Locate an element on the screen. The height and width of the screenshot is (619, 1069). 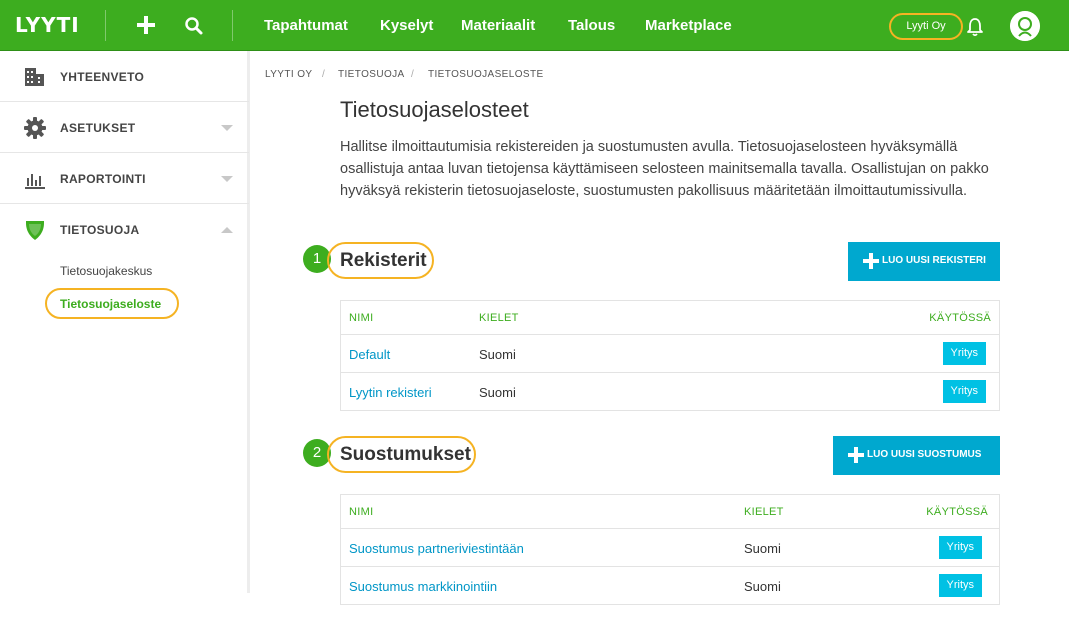
bell-icon is located at coordinates (975, 27).